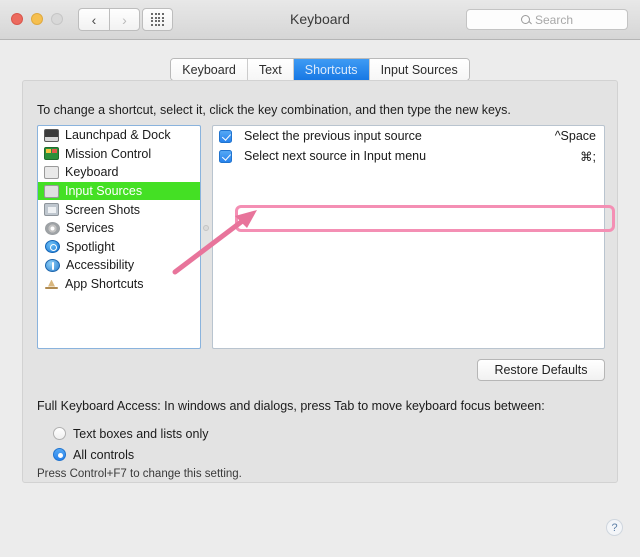  Describe the element at coordinates (100, 265) in the screenshot. I see `sidebar-item-label: Accessibility` at that location.